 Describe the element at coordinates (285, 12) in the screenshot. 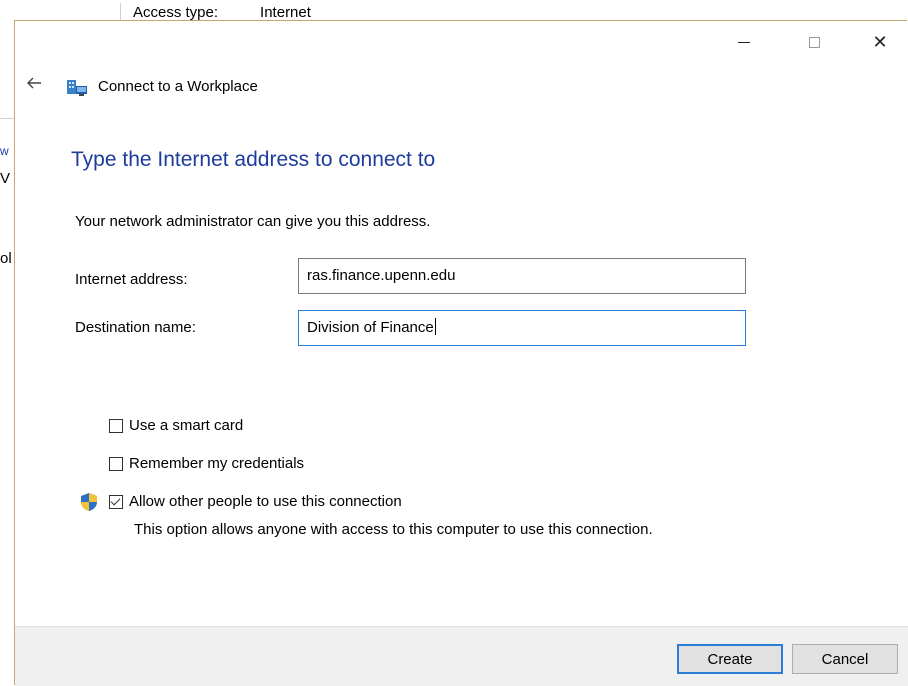

I see `access-type-value: Internet` at that location.